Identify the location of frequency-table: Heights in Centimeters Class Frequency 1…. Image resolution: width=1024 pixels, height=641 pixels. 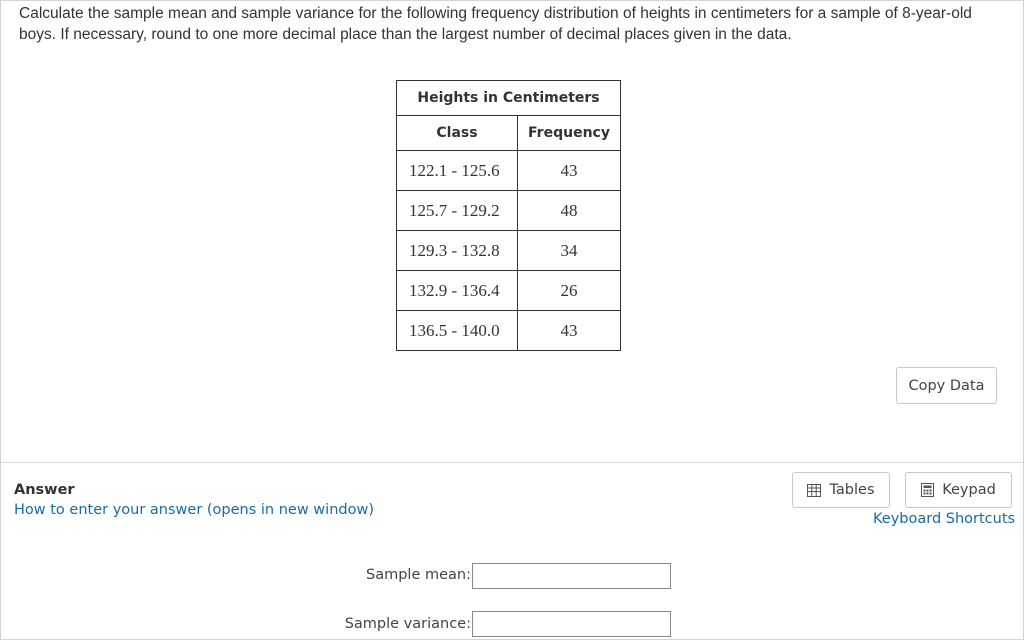
(508, 215).